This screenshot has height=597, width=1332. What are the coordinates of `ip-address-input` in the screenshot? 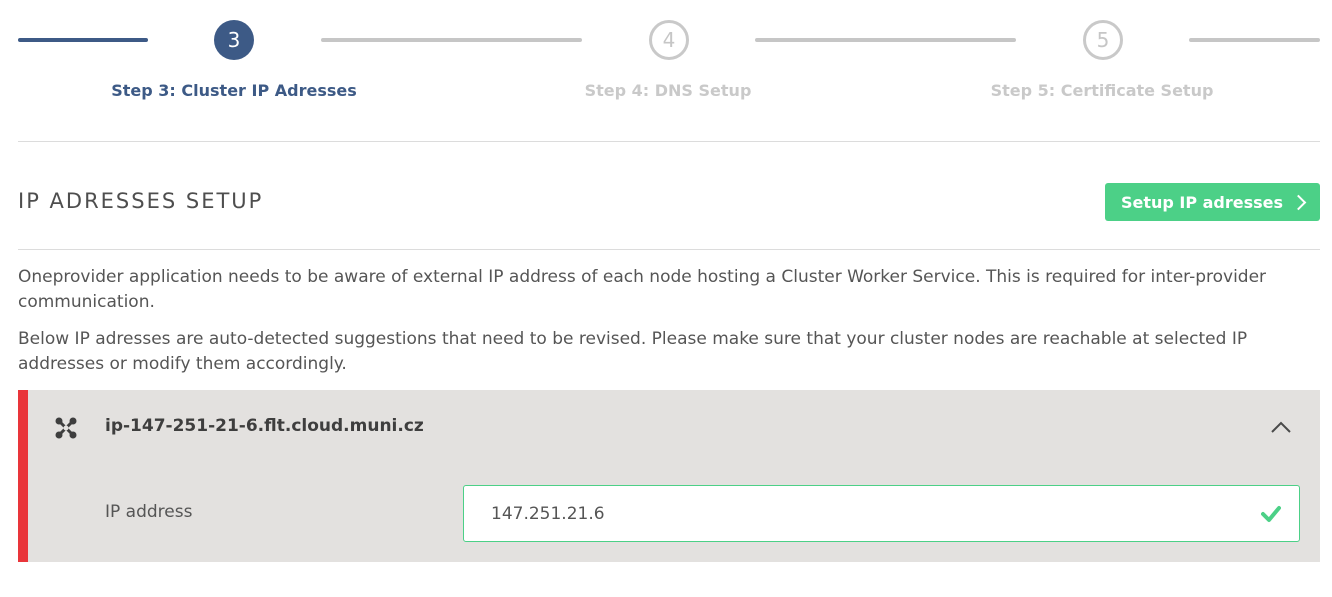 It's located at (871, 513).